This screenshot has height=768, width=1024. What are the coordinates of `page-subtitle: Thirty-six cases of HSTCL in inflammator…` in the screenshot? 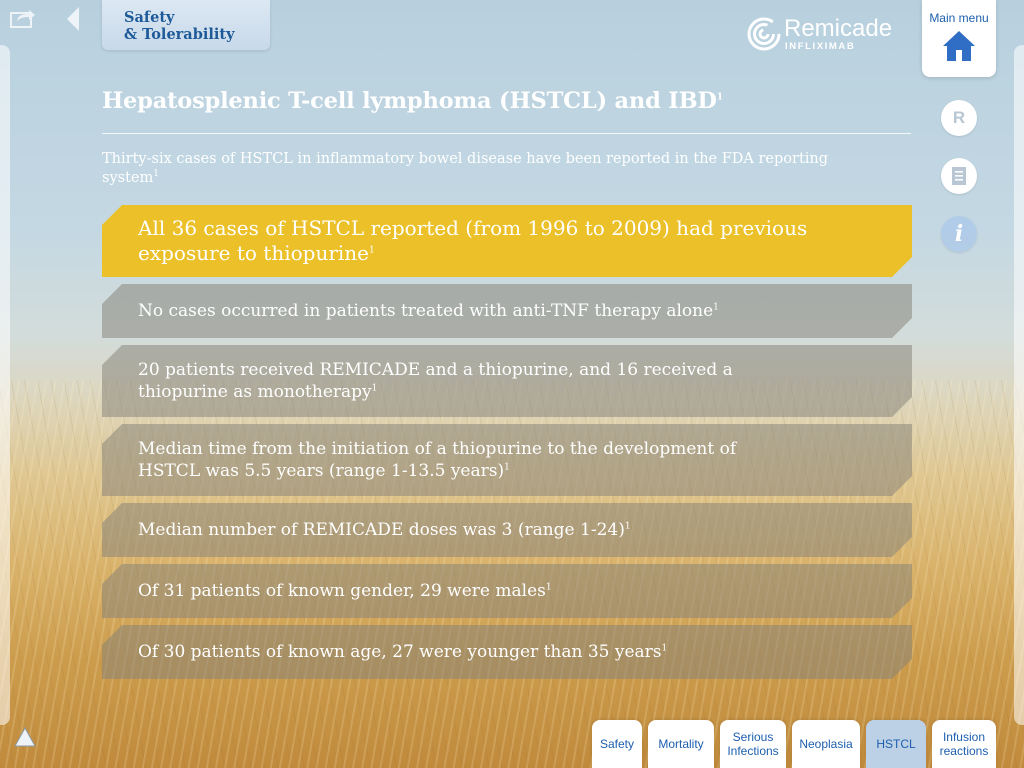 It's located at (465, 168).